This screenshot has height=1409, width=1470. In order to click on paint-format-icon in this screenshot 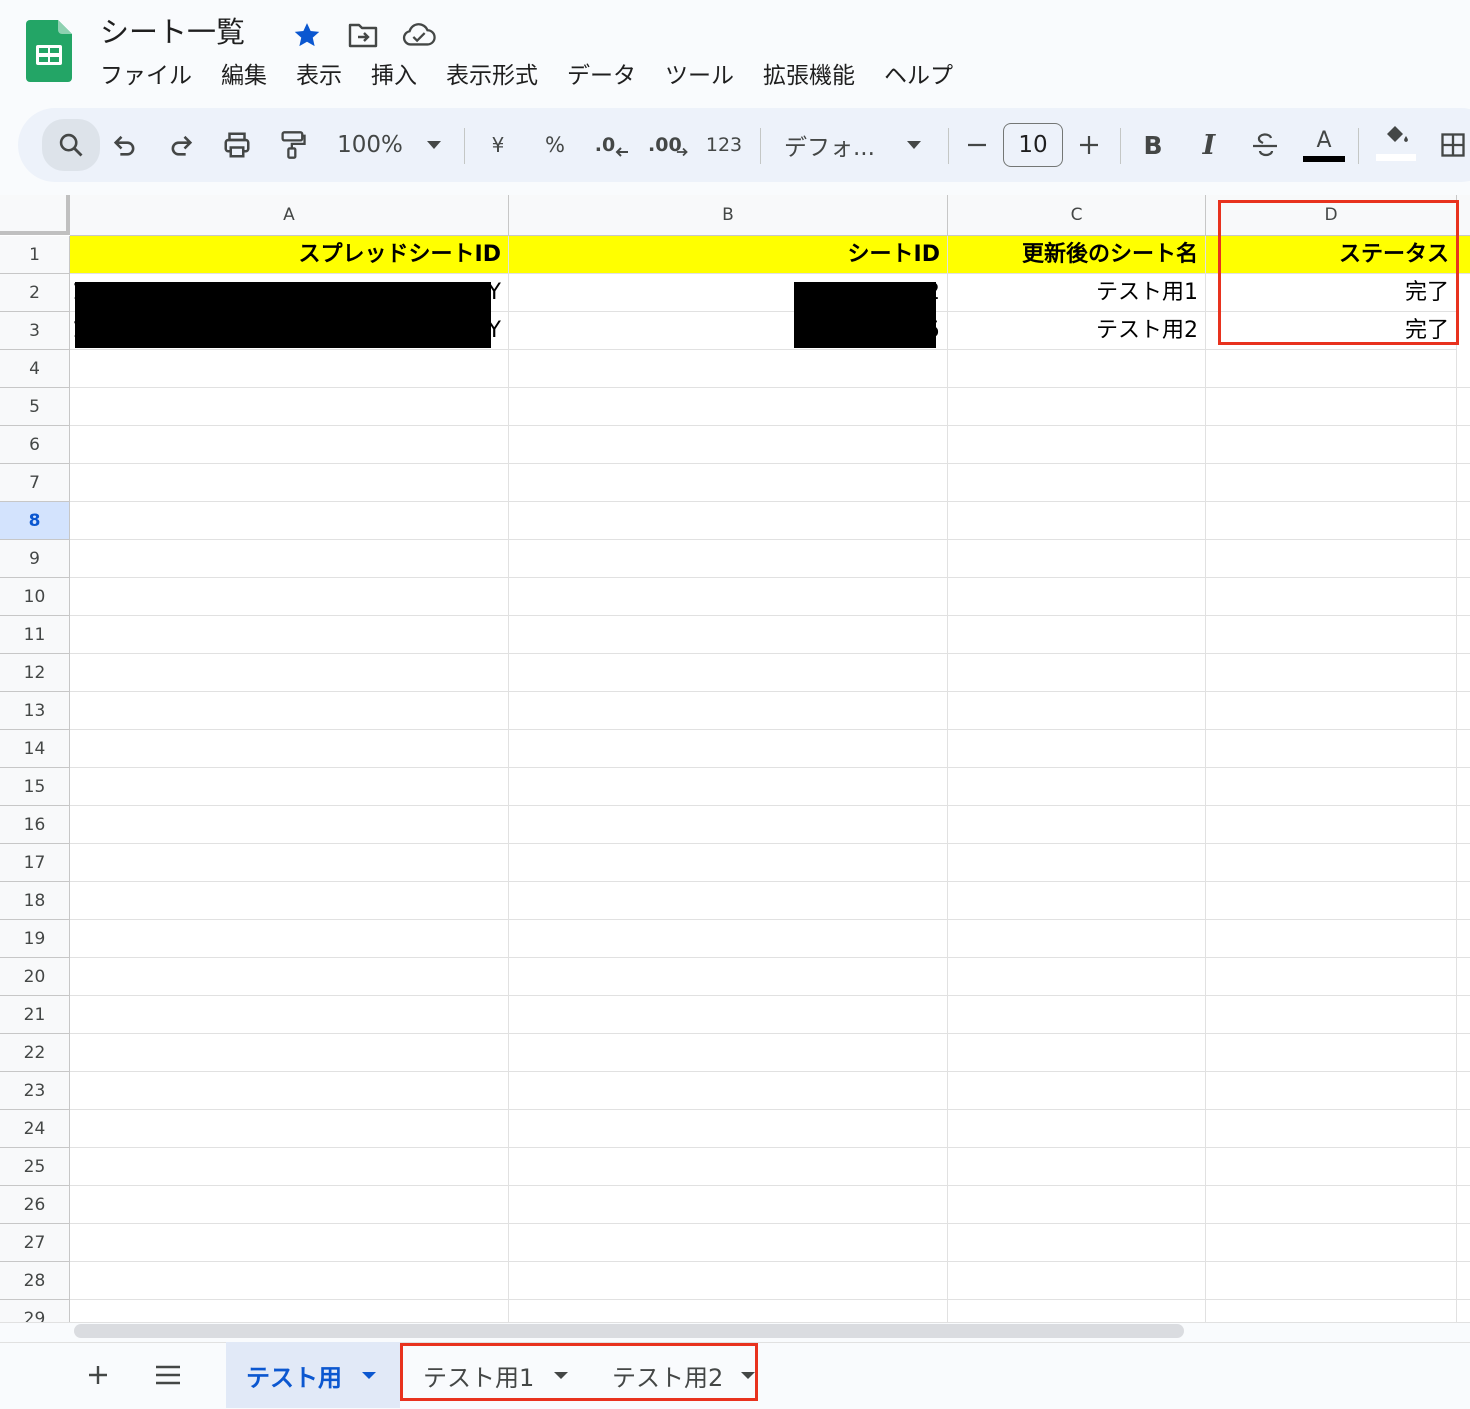, I will do `click(293, 145)`.